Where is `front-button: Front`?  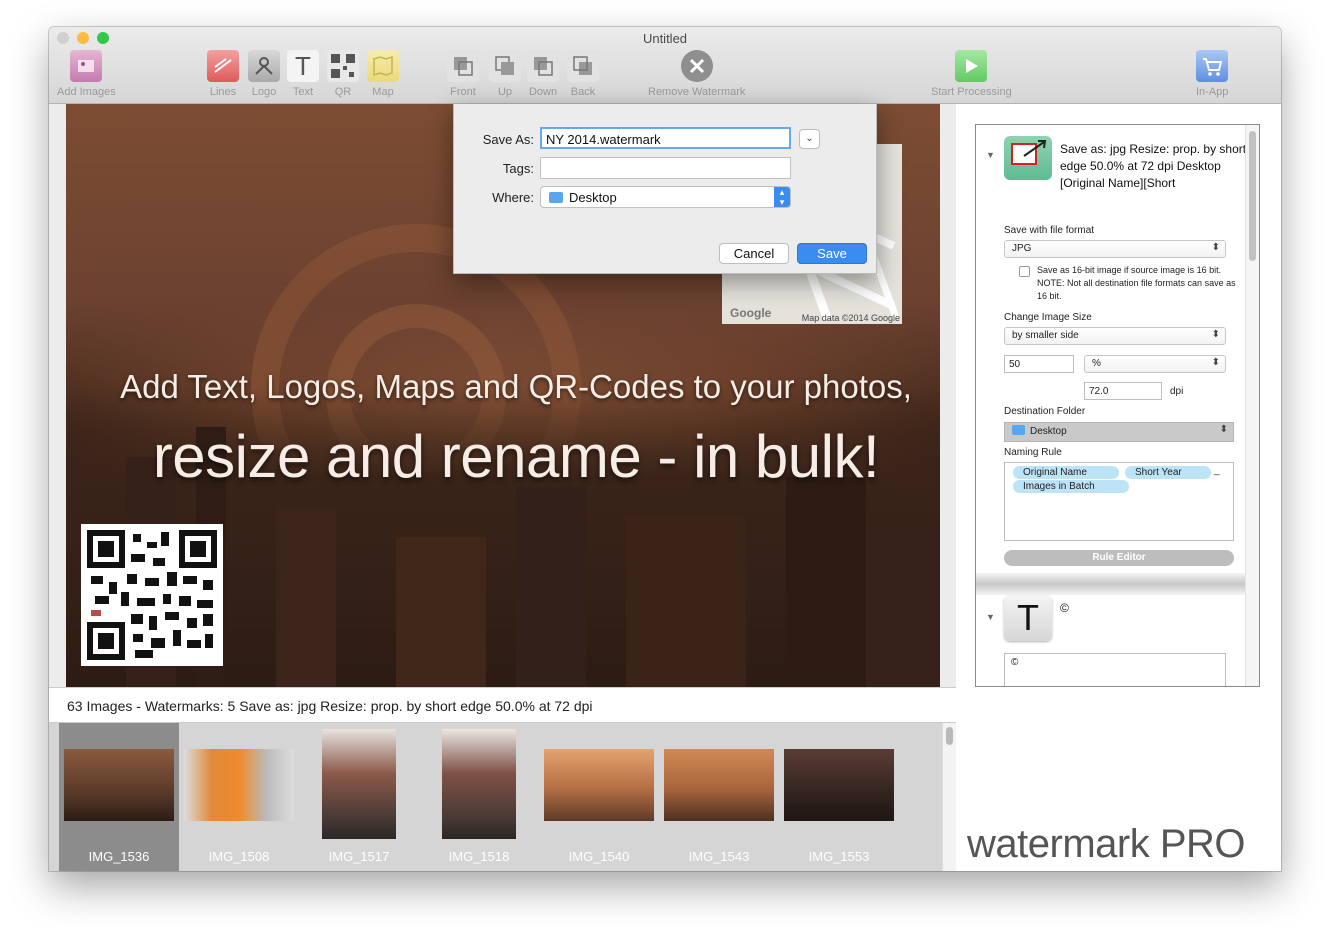 front-button: Front is located at coordinates (463, 74).